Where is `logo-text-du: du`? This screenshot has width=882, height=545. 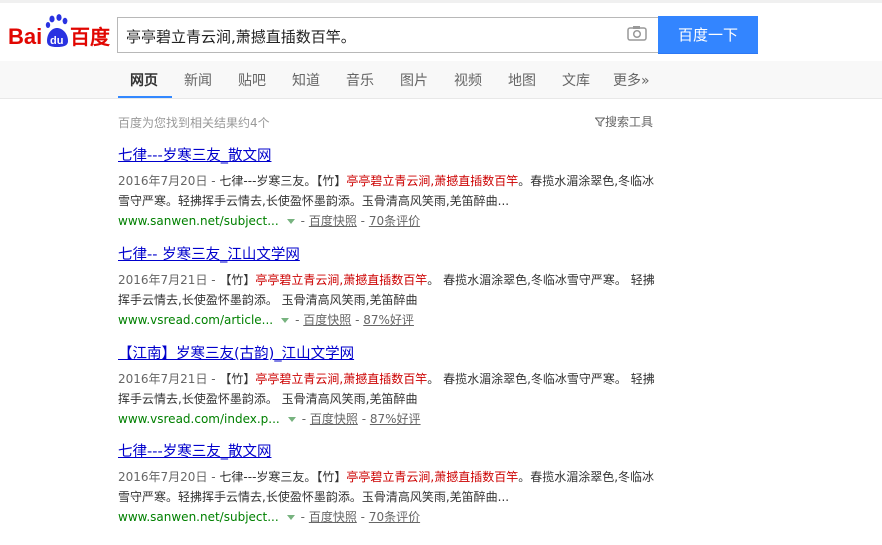 logo-text-du: du is located at coordinates (56, 41).